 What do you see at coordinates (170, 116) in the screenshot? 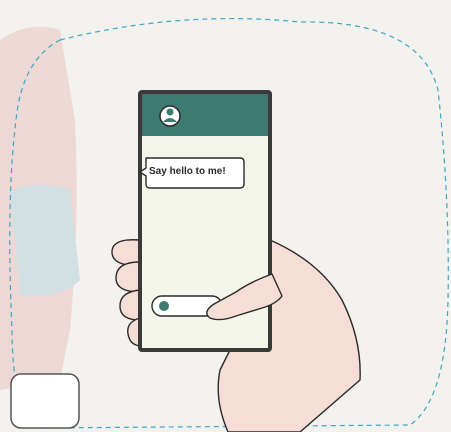
I see `user-avatar-icon` at bounding box center [170, 116].